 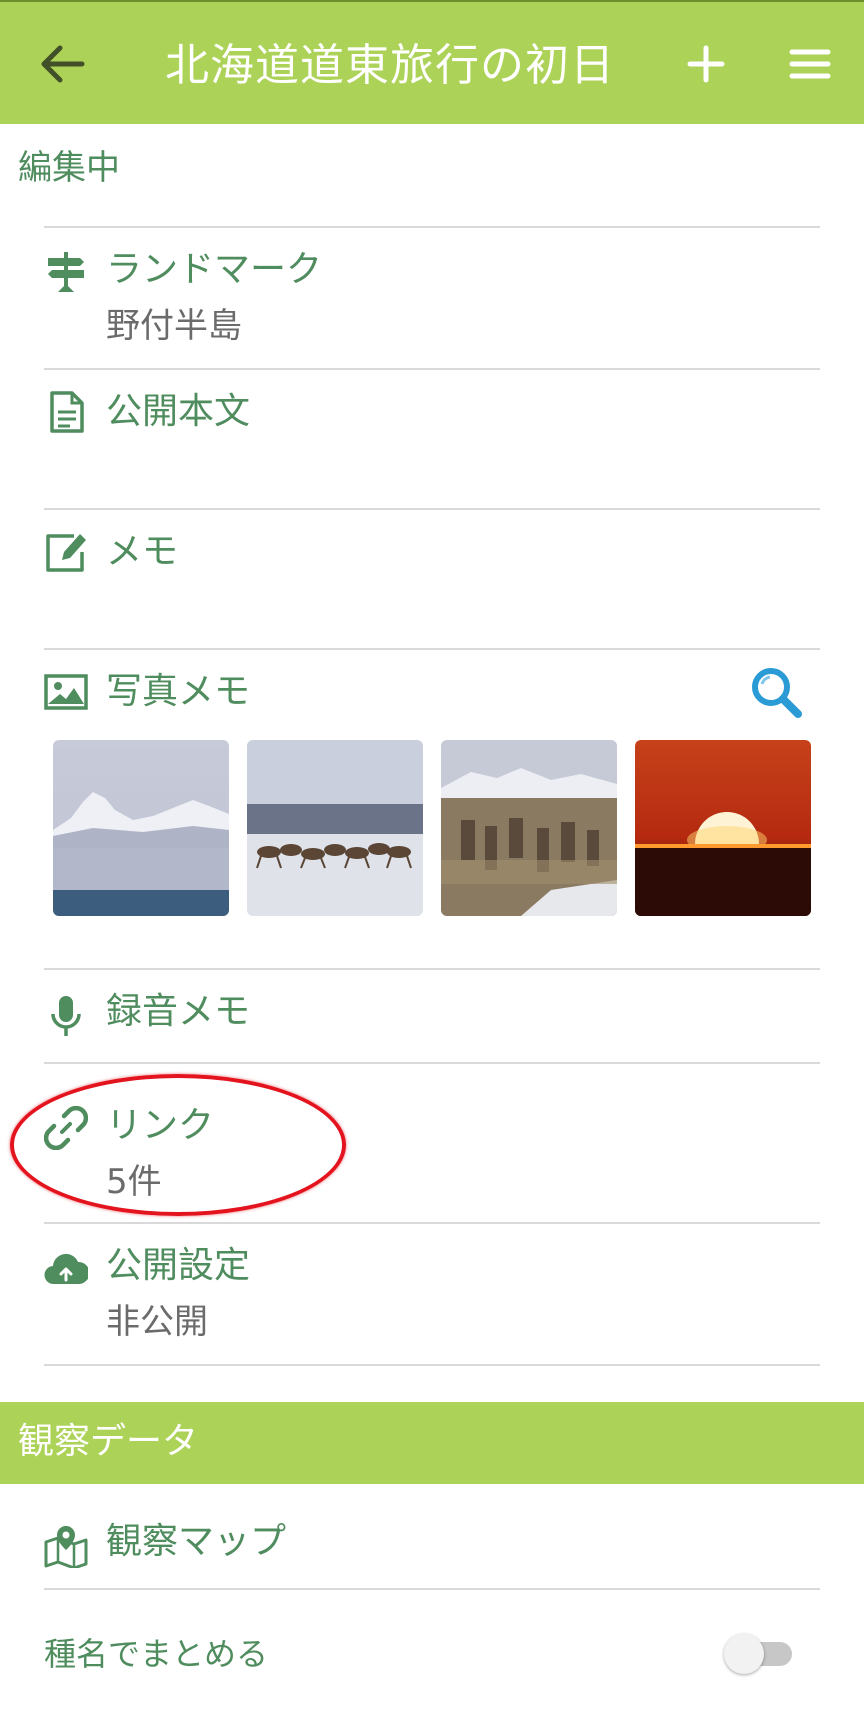 What do you see at coordinates (432, 1443) in the screenshot?
I see `observation-section-header: 観察データ` at bounding box center [432, 1443].